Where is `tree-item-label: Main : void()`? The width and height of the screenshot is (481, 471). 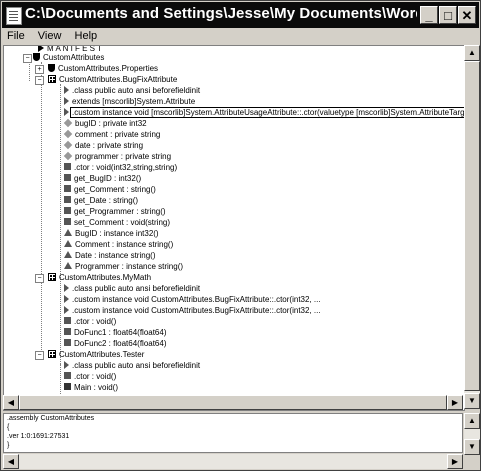
tree-item-label: Main : void() is located at coordinates (96, 387).